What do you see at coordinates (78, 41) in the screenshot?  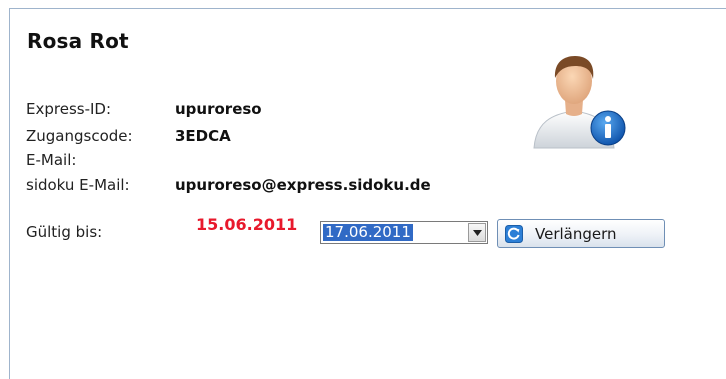 I see `user-name: Rosa Rot` at bounding box center [78, 41].